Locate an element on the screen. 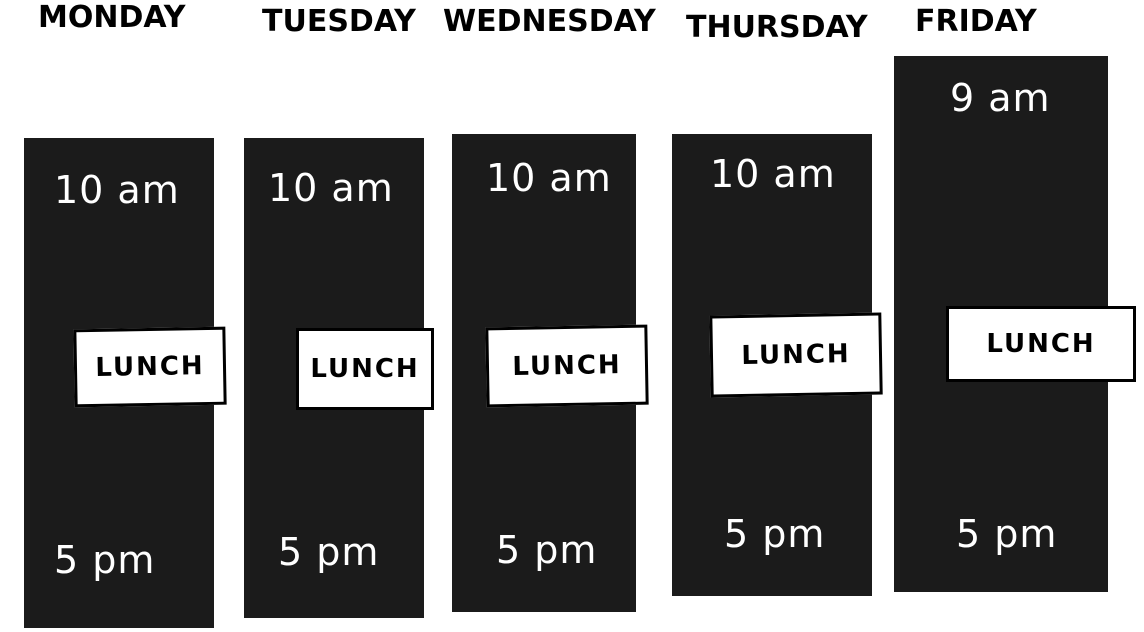 The image size is (1144, 632). day-heading-friday: FRIDAY is located at coordinates (976, 21).